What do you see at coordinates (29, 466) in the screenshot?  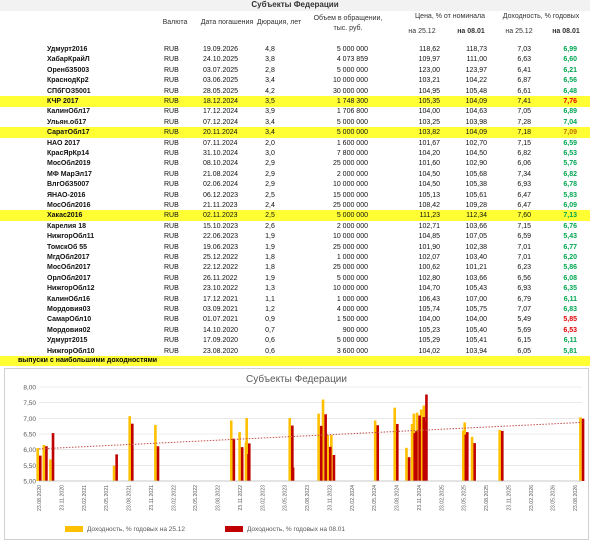 I see `y-tick-label: 5,50` at bounding box center [29, 466].